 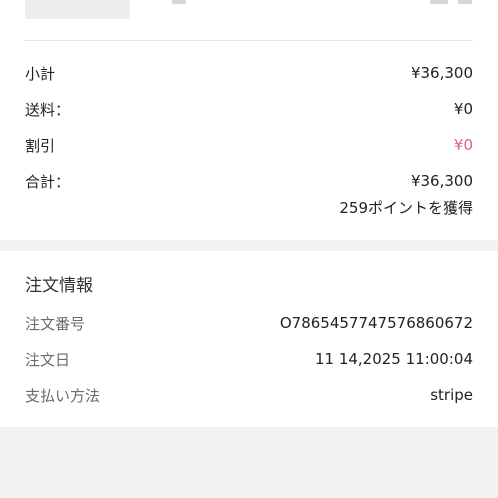 What do you see at coordinates (249, 40) in the screenshot?
I see `divider` at bounding box center [249, 40].